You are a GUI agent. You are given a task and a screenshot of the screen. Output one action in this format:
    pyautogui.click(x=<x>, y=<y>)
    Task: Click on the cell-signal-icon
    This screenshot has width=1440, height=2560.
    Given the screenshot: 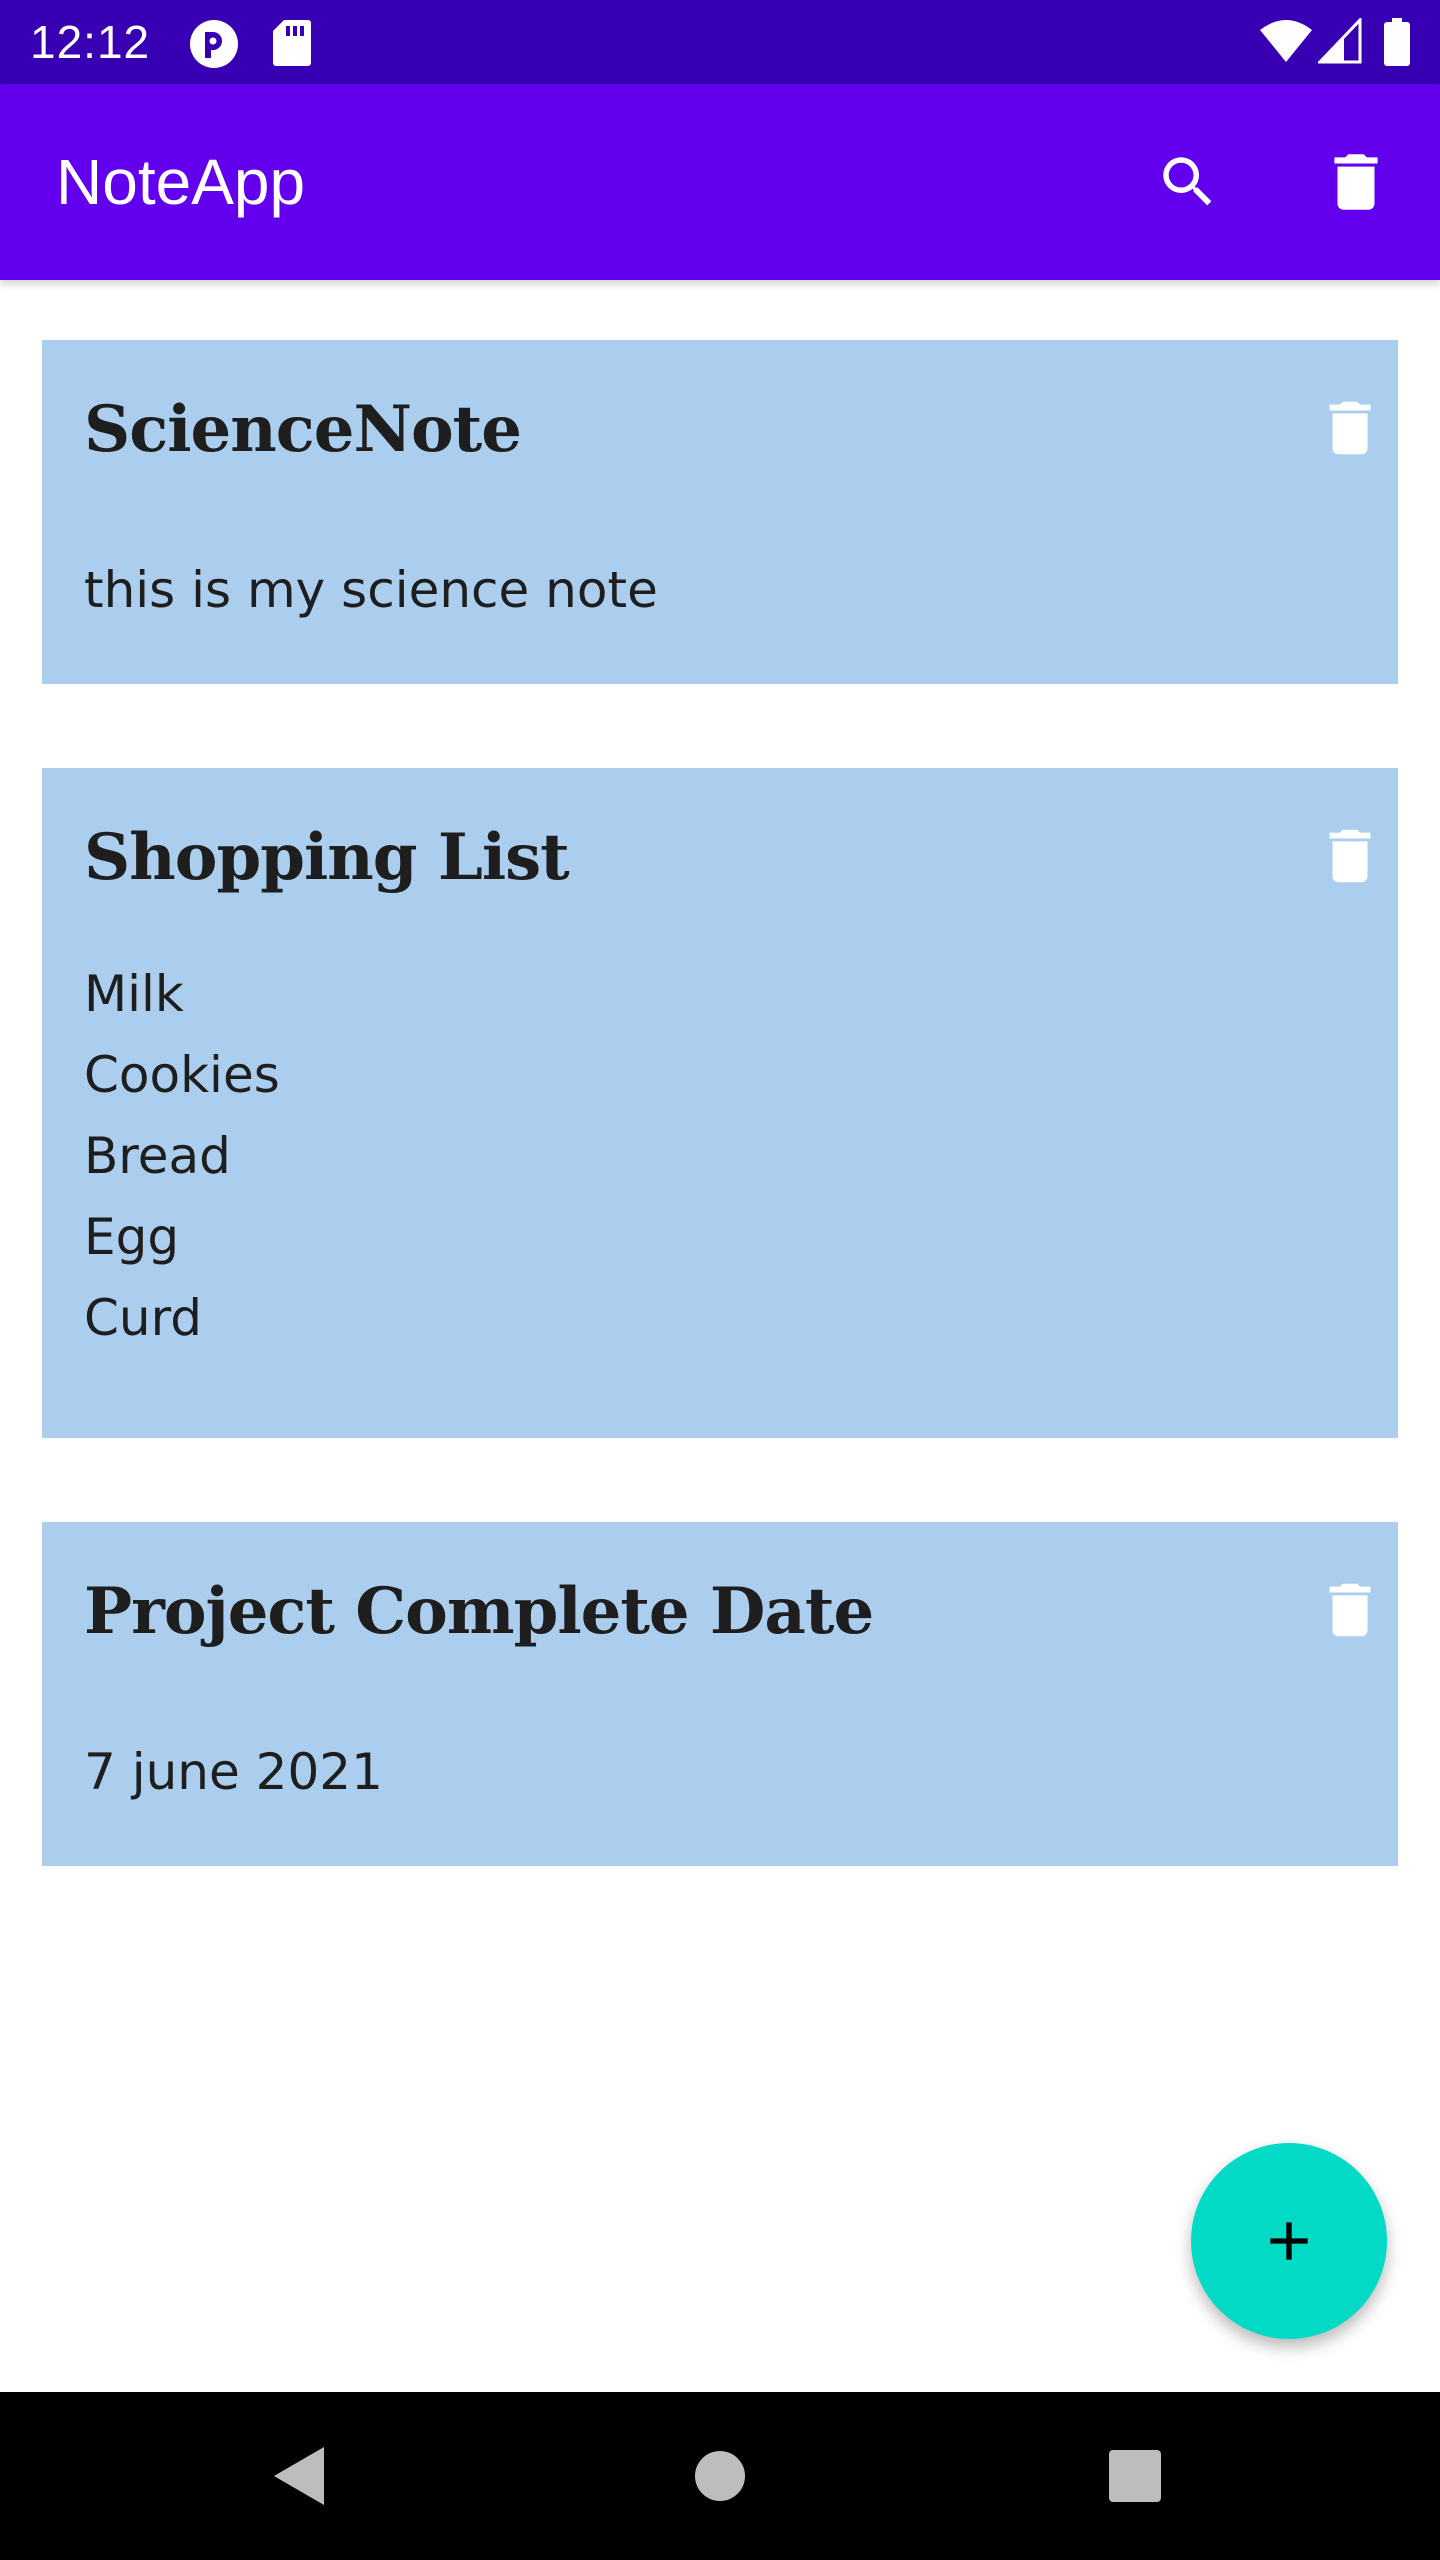 What is the action you would take?
    pyautogui.click(x=1340, y=41)
    